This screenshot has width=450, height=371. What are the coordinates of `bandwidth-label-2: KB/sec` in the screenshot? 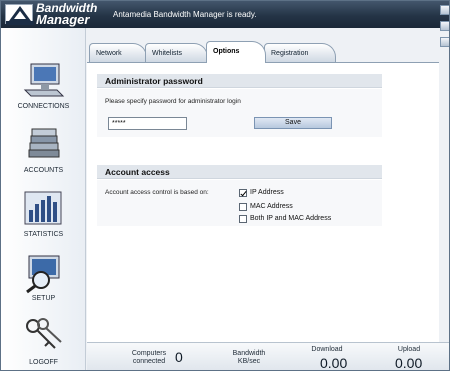 It's located at (249, 361).